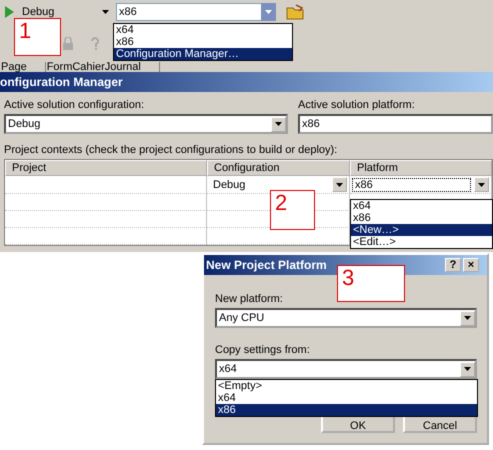 This screenshot has width=493, height=450. I want to click on section-label: Project contexts (check the project configurations to build or deploy):, so click(171, 150).